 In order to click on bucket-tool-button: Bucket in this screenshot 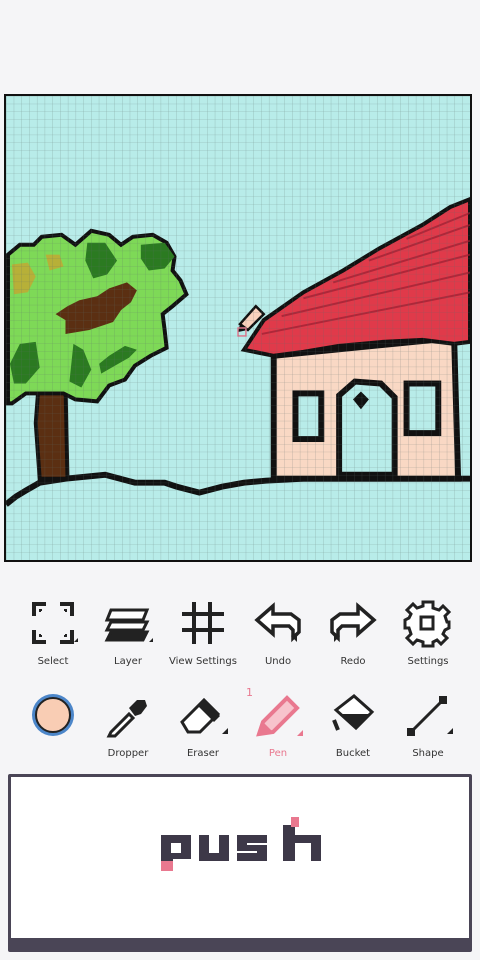, I will do `click(353, 726)`.